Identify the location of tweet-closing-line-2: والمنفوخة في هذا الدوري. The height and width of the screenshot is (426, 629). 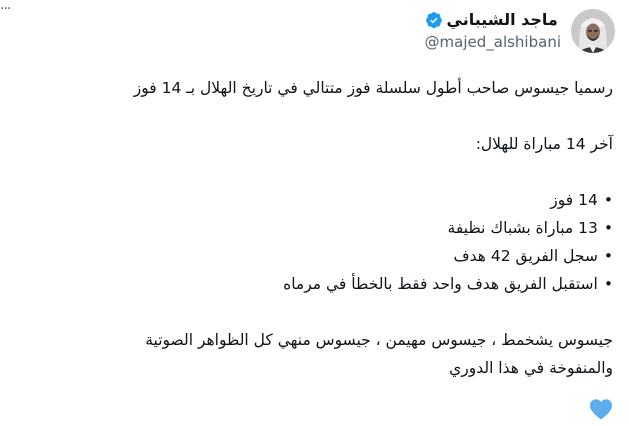
(531, 368).